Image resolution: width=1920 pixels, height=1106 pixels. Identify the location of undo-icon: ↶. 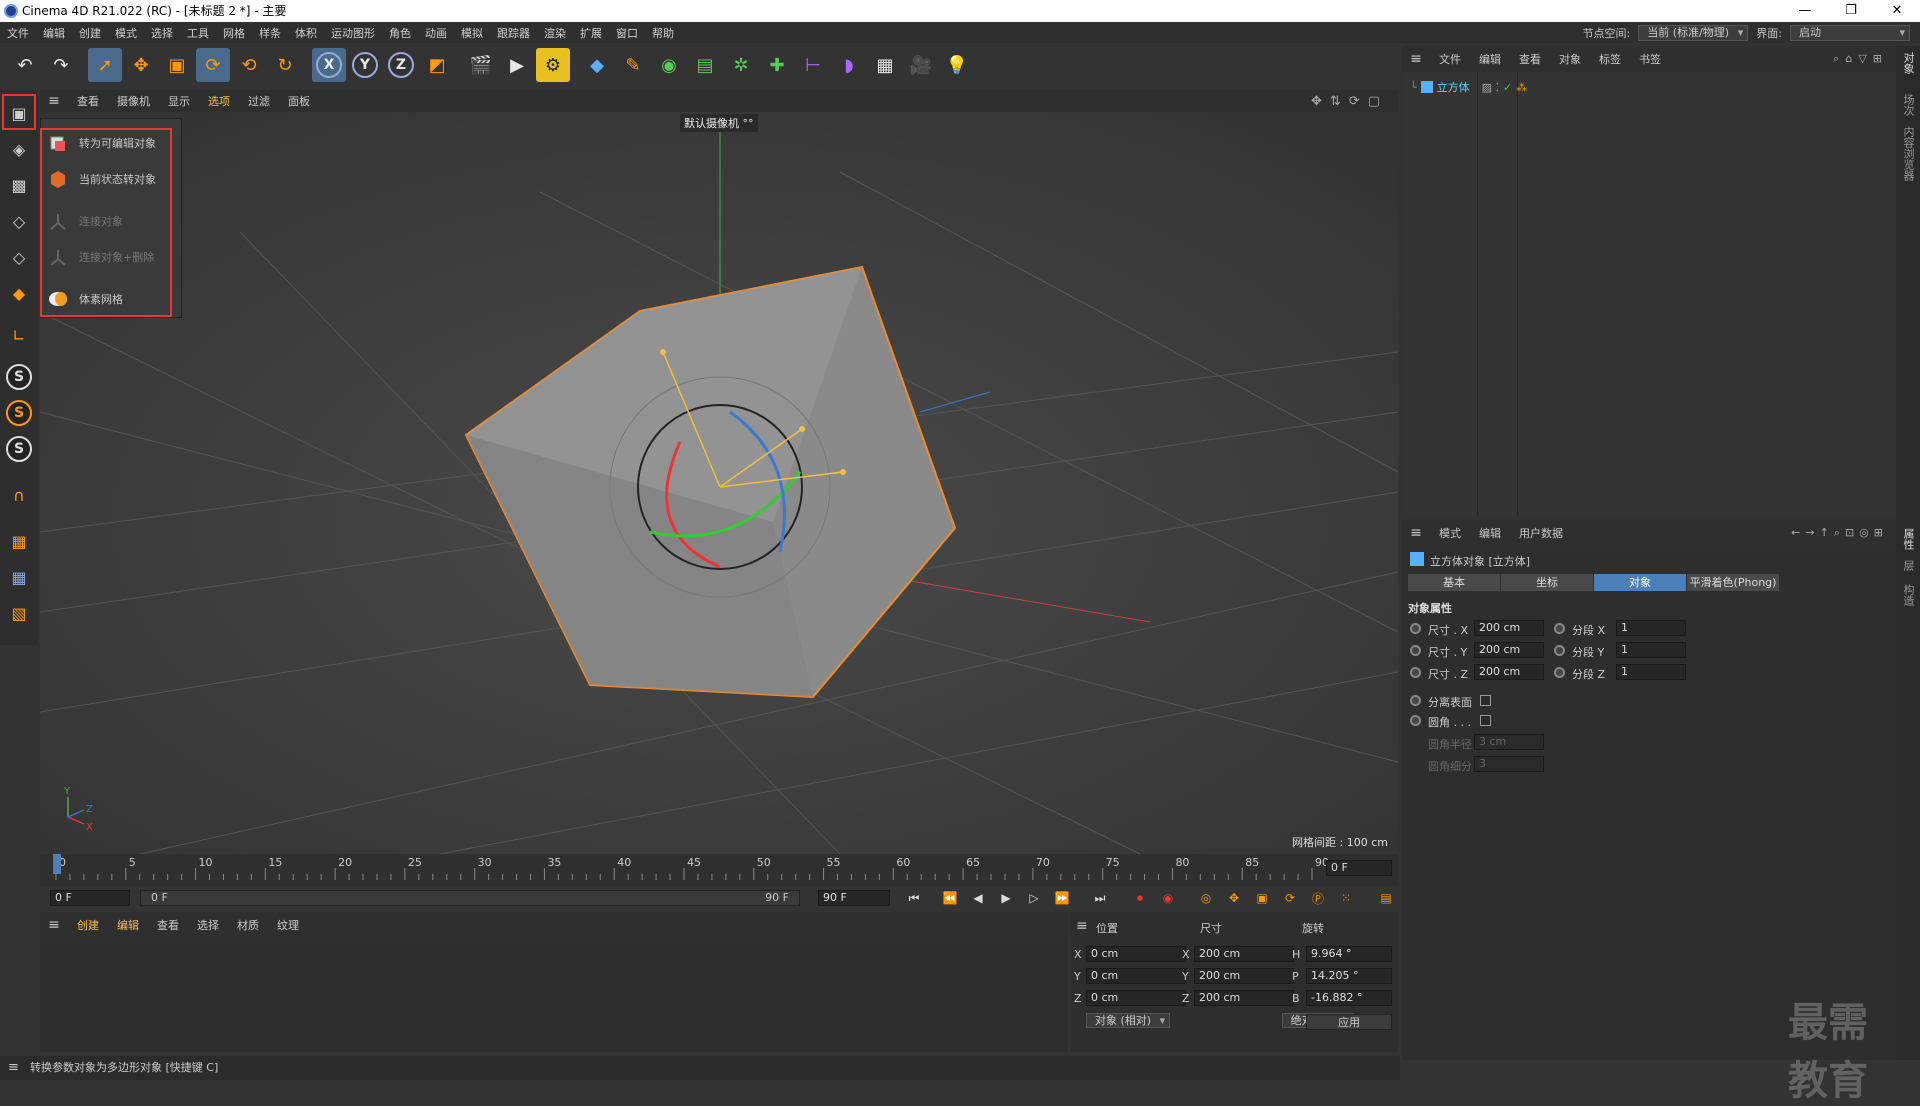
(25, 65).